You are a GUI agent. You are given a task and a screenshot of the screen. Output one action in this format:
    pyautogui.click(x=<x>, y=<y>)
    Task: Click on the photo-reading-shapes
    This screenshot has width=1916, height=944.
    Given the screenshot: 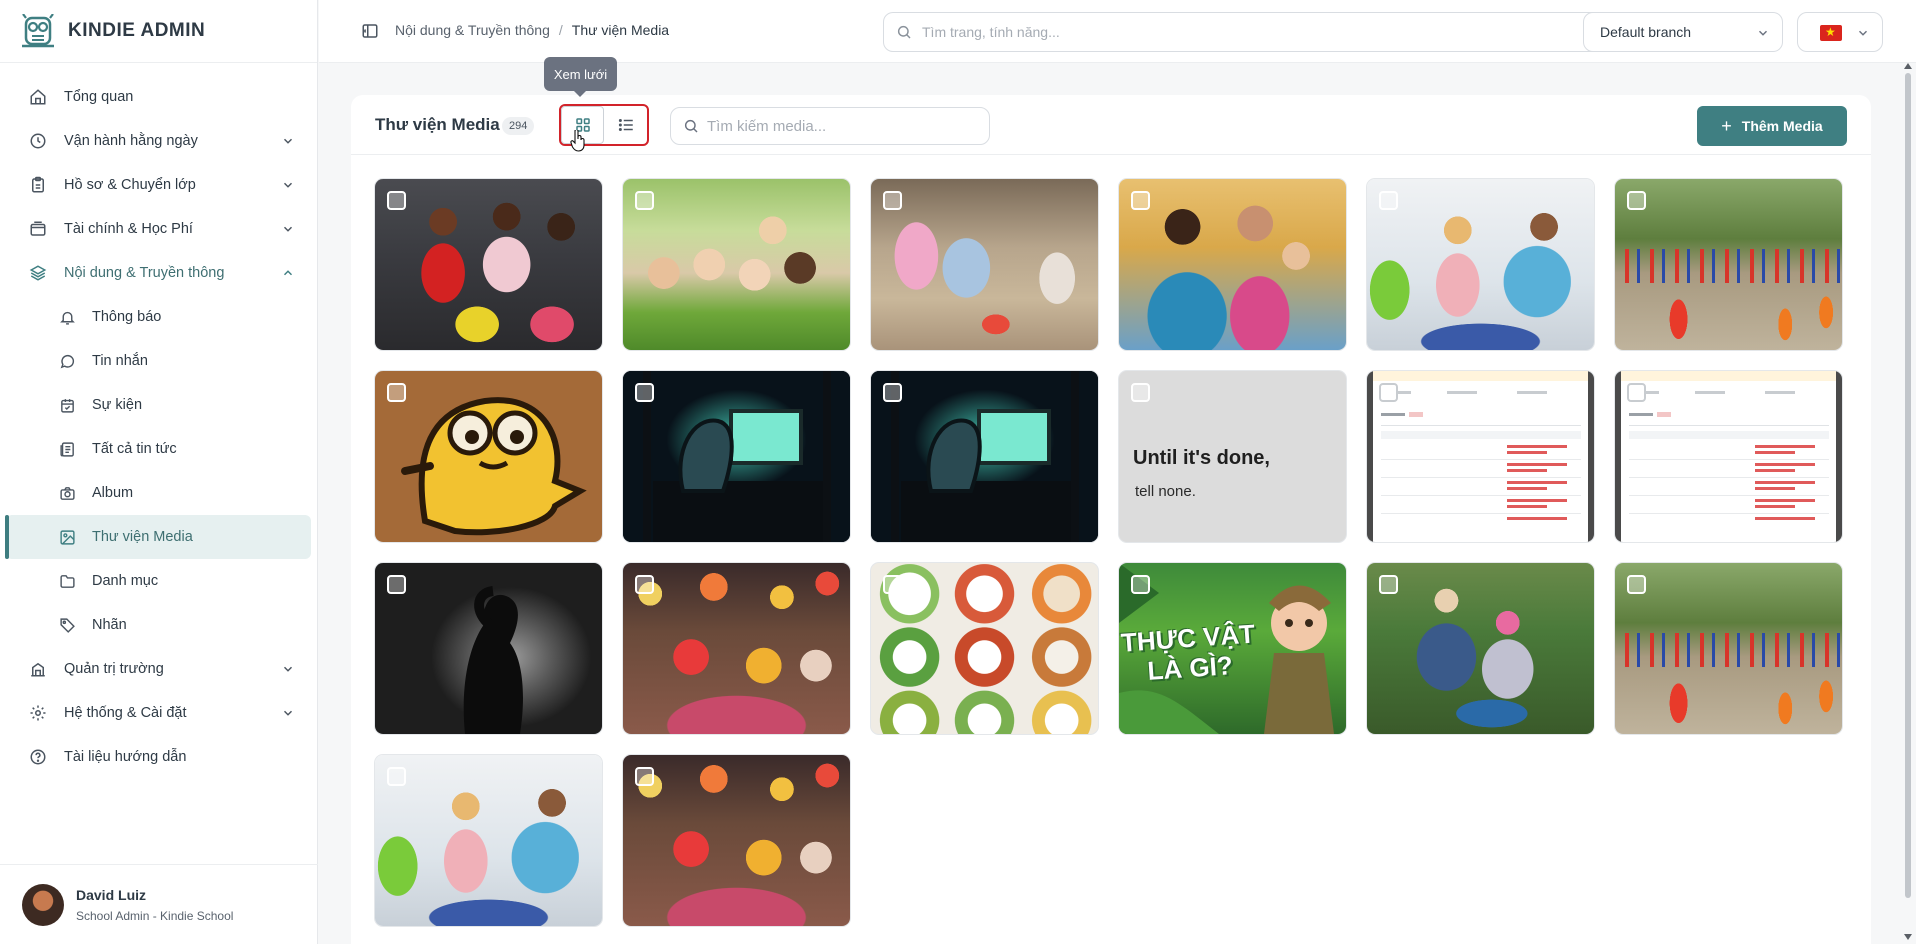 What is the action you would take?
    pyautogui.click(x=1480, y=264)
    